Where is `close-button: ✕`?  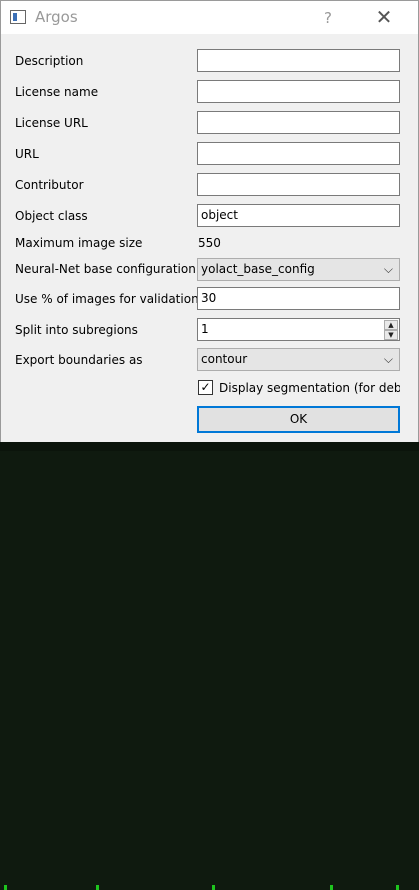 close-button: ✕ is located at coordinates (384, 17).